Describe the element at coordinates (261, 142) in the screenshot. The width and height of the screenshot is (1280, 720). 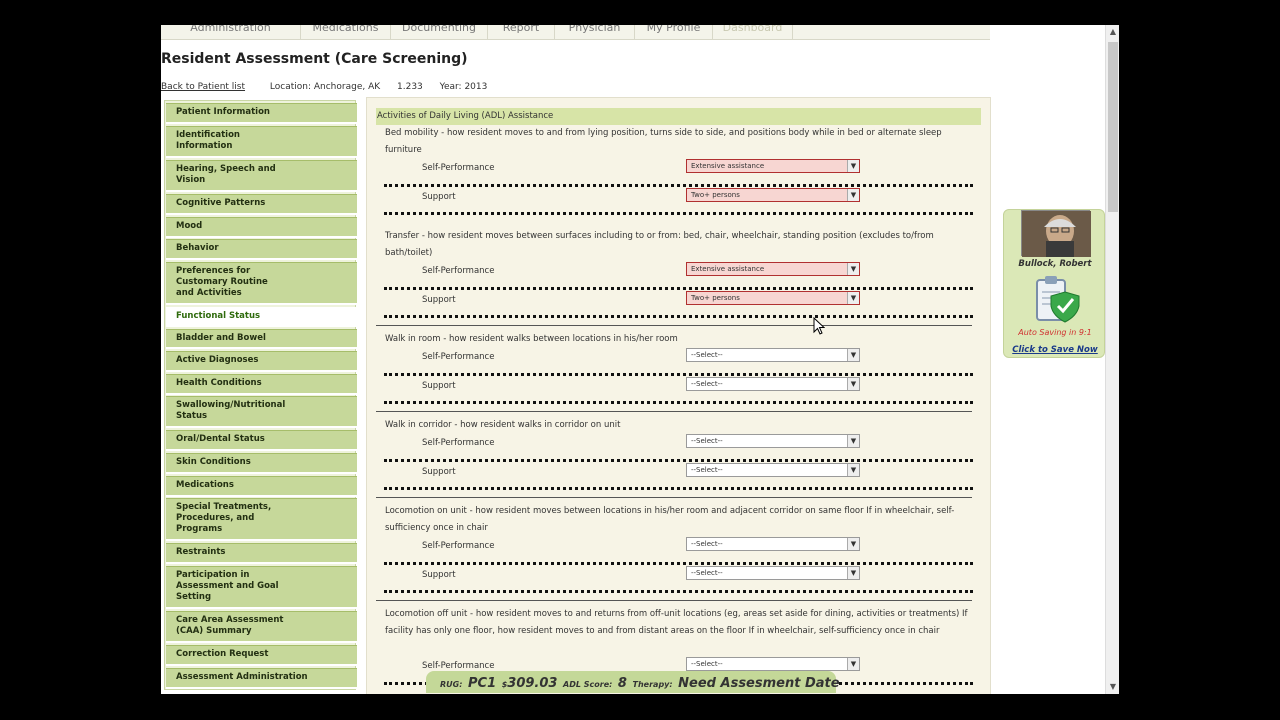
I see `sidebar-item: Identification Information` at that location.